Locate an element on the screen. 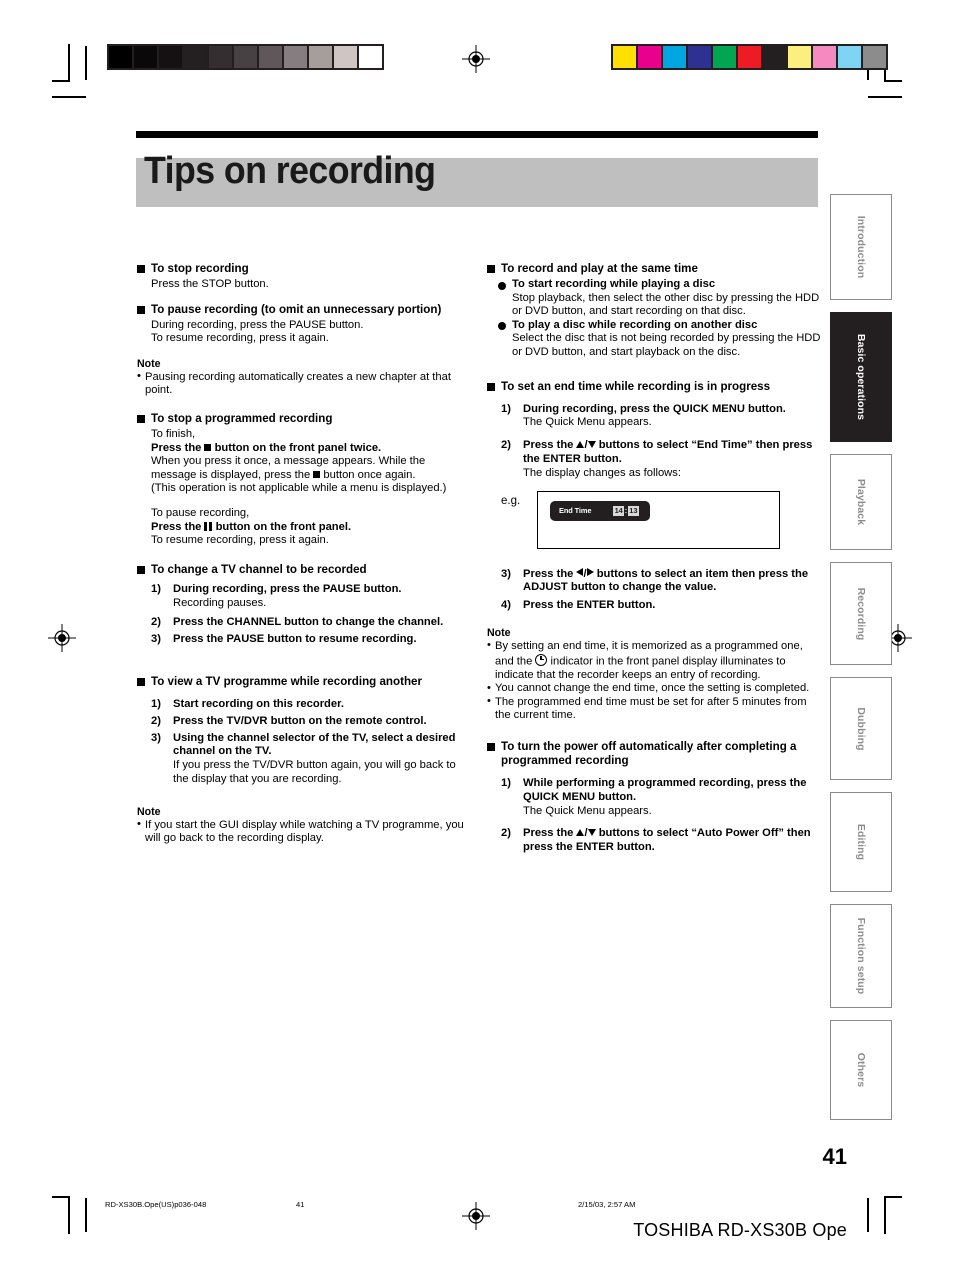  index-tab-label: Recording is located at coordinates (861, 613).